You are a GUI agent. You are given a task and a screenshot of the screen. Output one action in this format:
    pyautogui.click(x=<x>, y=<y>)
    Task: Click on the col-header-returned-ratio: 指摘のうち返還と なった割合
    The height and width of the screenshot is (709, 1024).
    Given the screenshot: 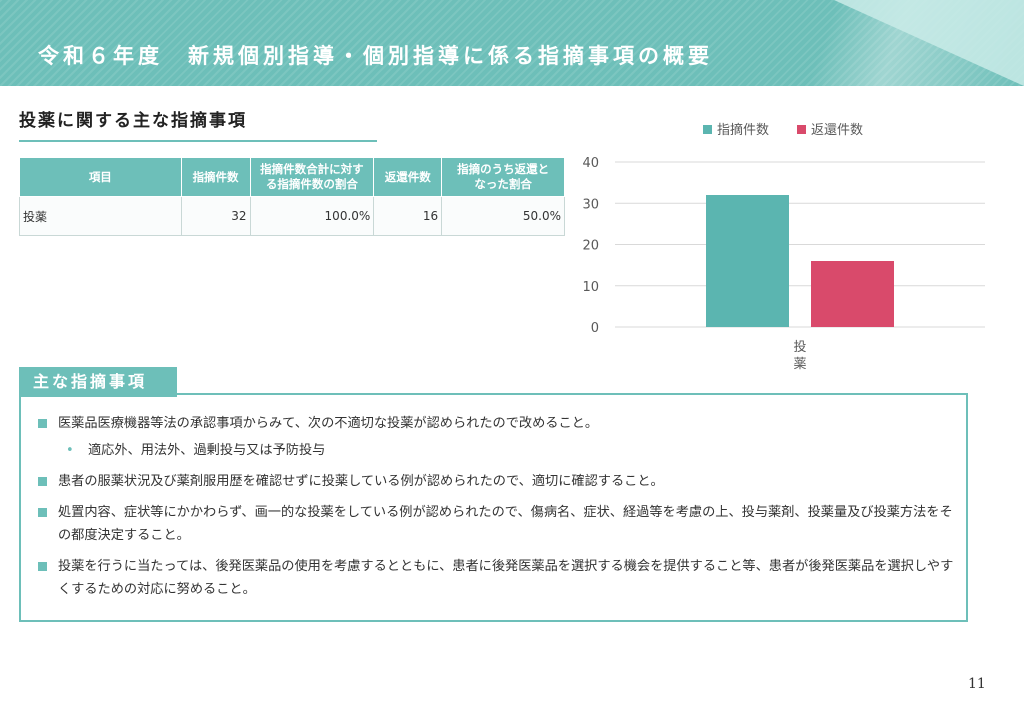 What is the action you would take?
    pyautogui.click(x=503, y=177)
    